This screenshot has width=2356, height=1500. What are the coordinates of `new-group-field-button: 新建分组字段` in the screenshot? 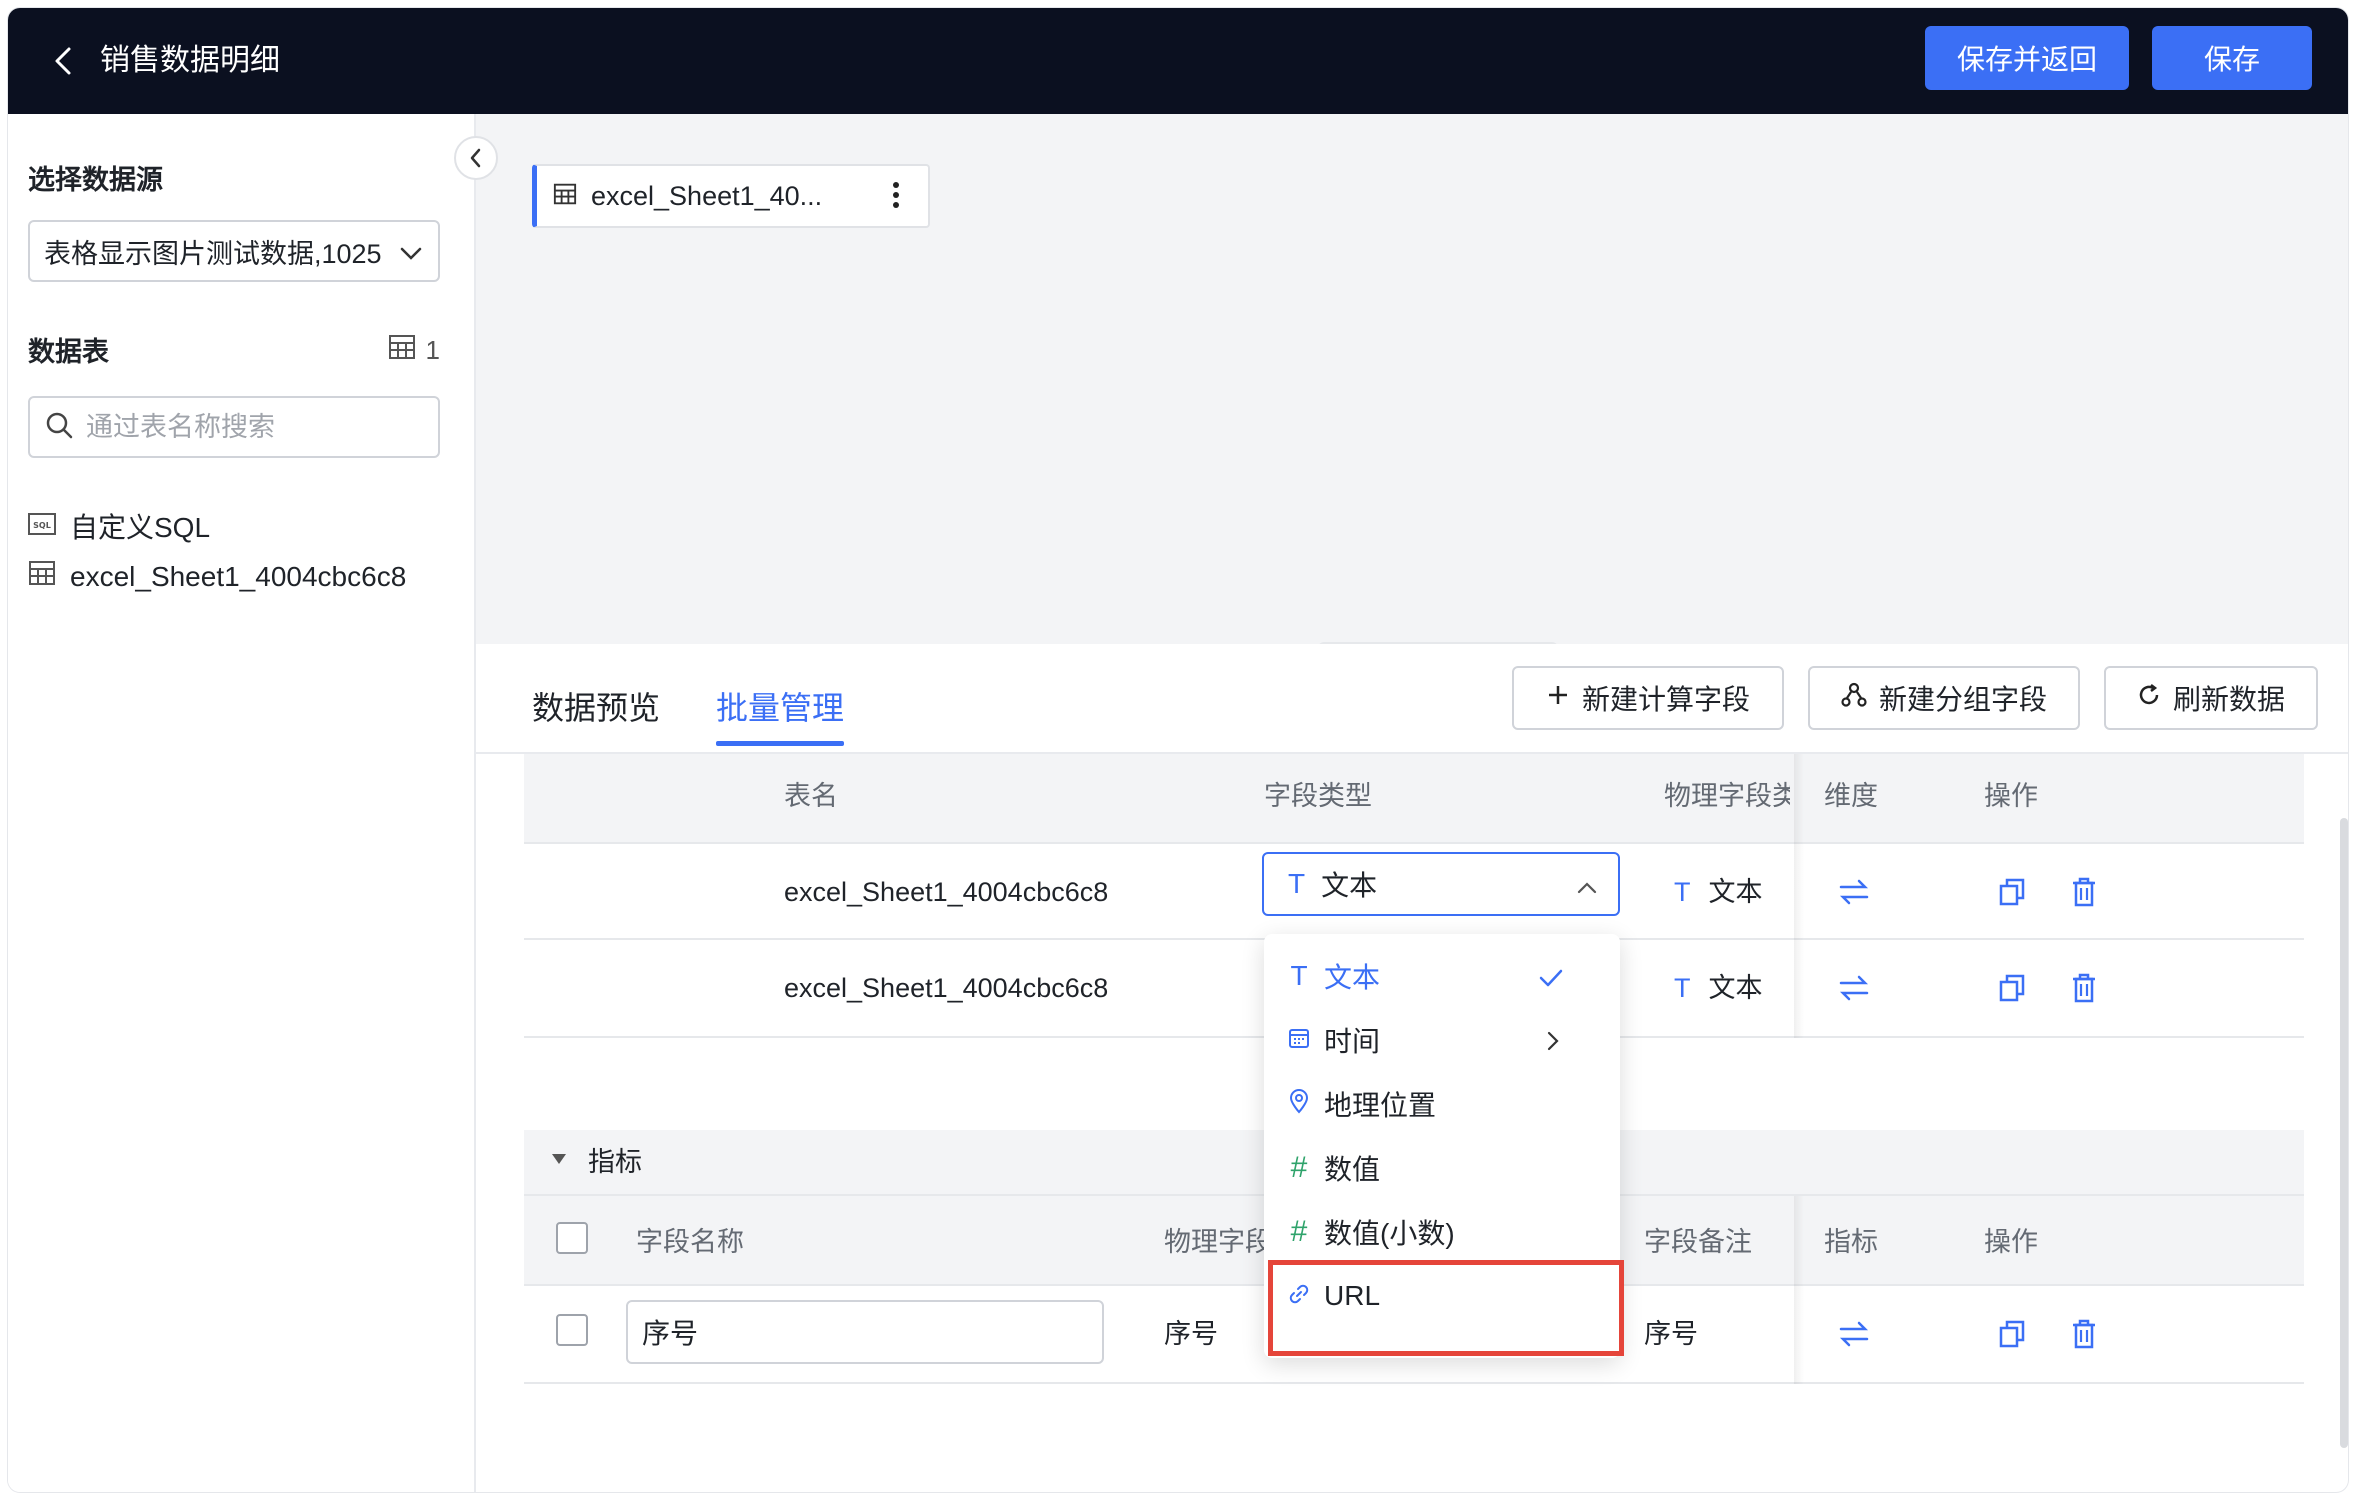 It's located at (1944, 698).